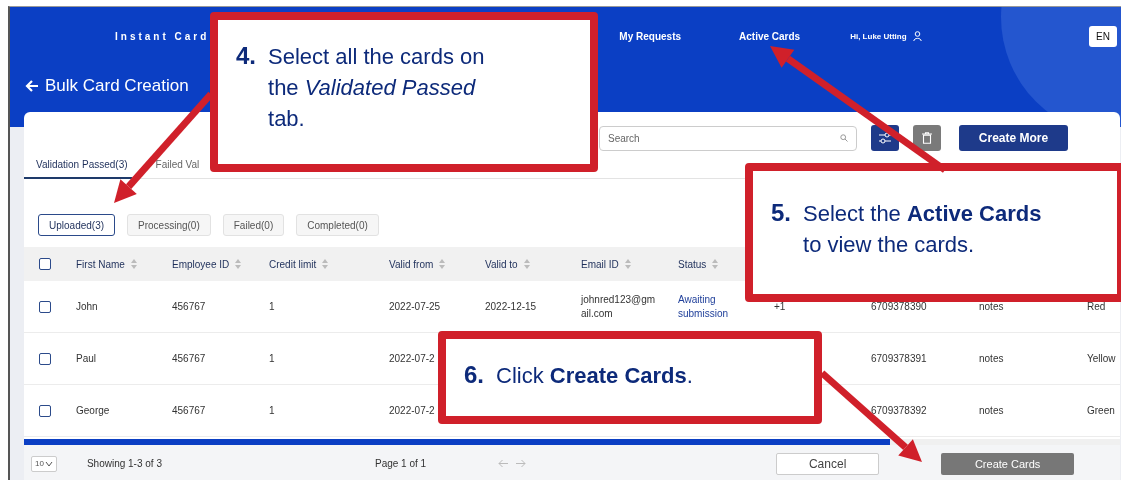 Image resolution: width=1121 pixels, height=480 pixels. What do you see at coordinates (78, 165) in the screenshot?
I see `tab: Validation Passed(3)` at bounding box center [78, 165].